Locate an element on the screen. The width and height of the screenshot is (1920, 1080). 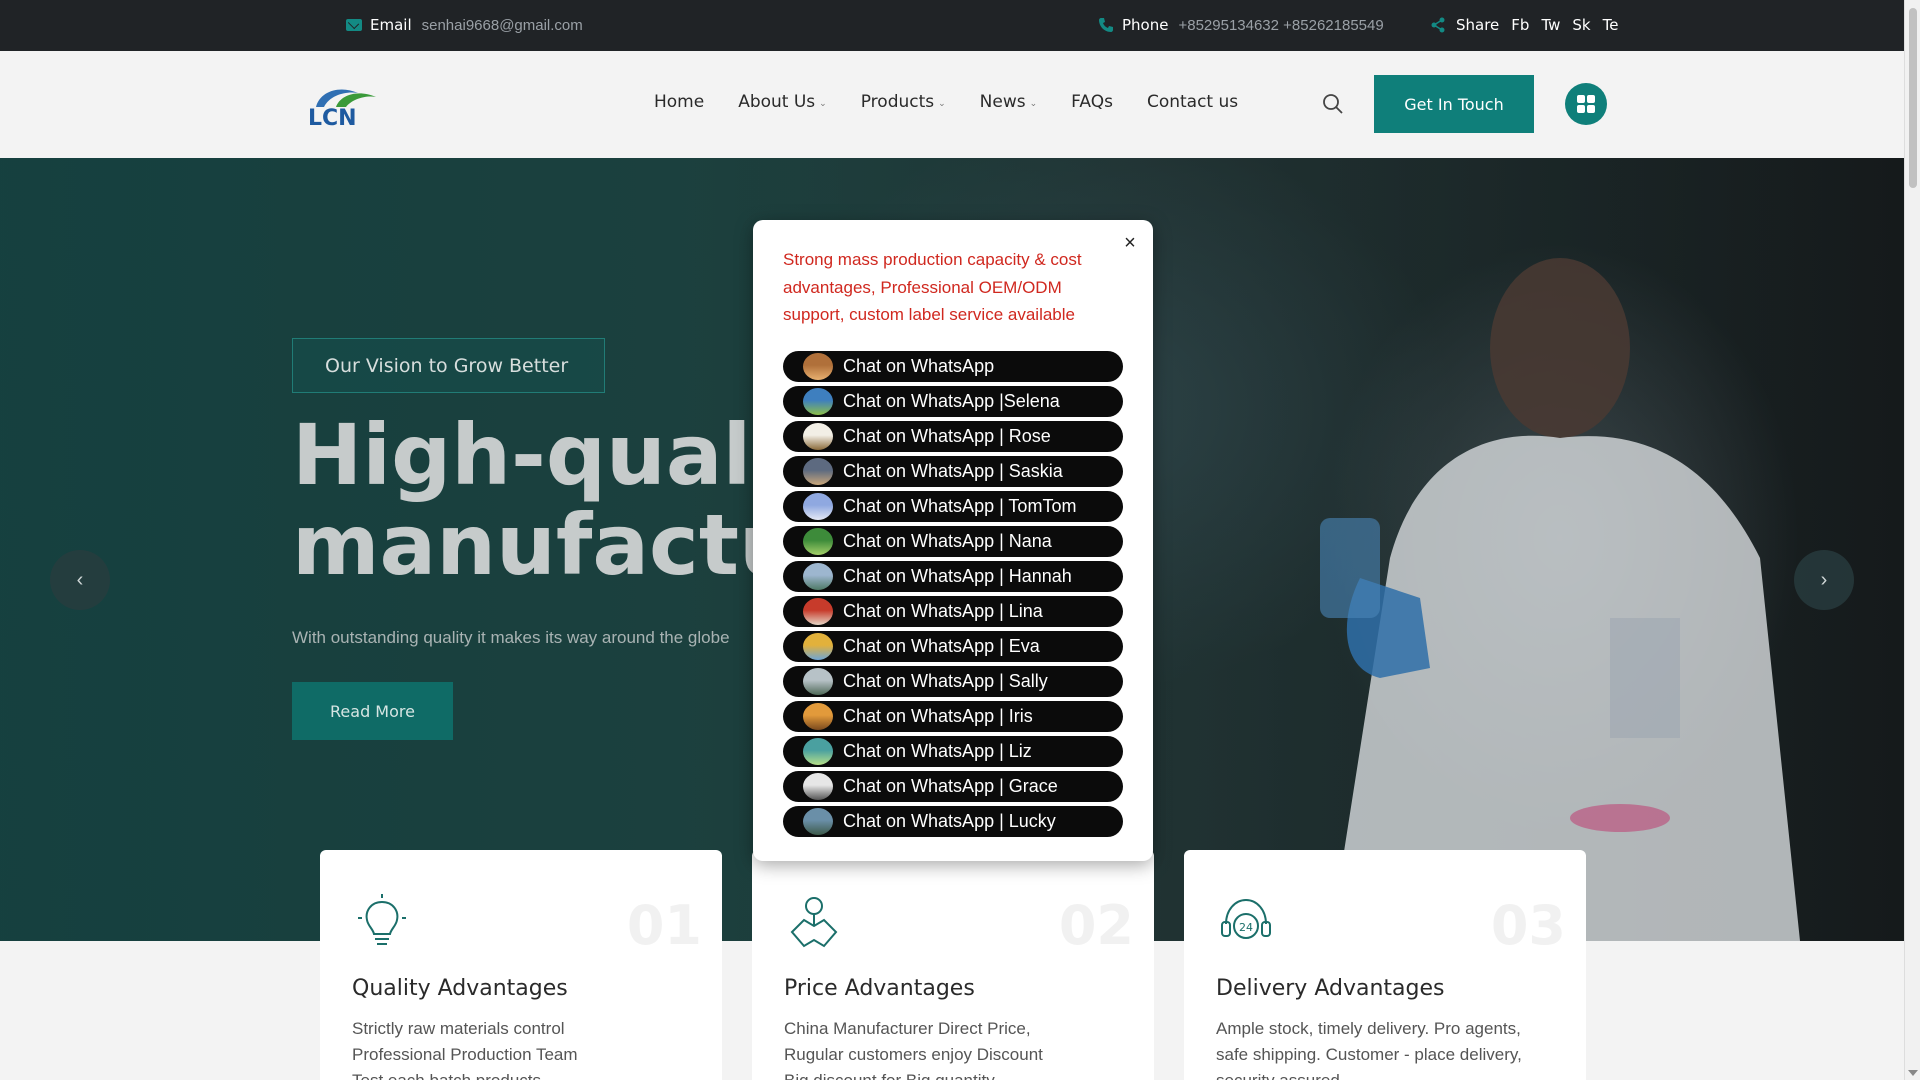
topbar-phone: Phone +85295134632 +85262185549 is located at coordinates (1241, 25).